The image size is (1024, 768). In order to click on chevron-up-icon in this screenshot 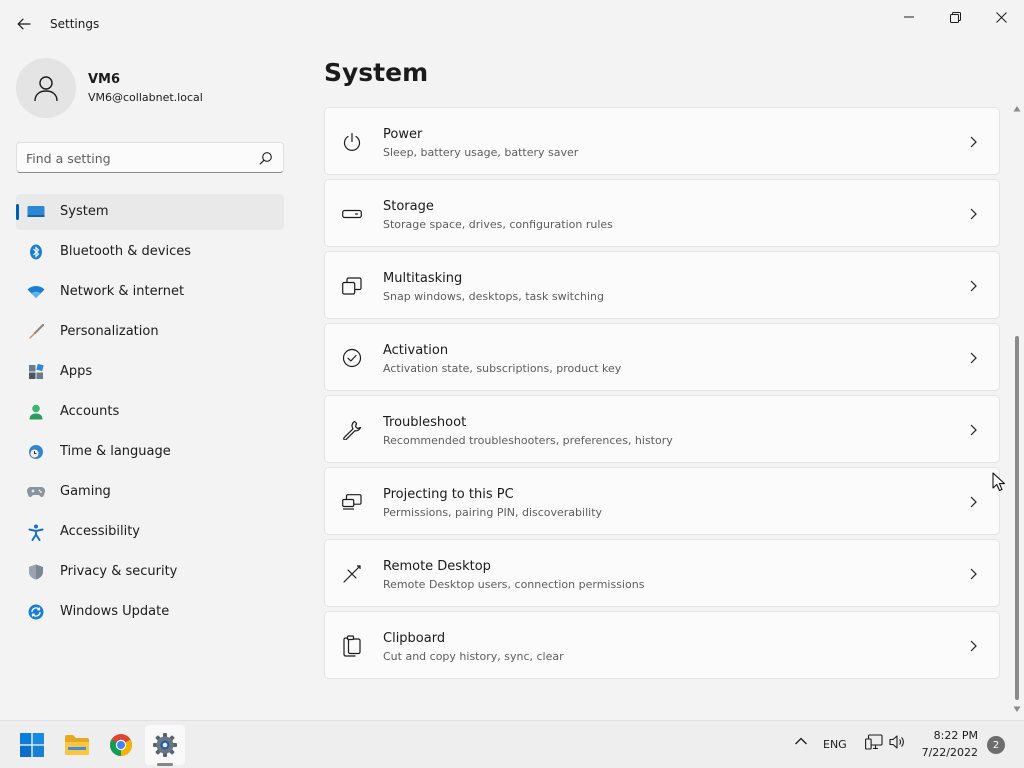, I will do `click(801, 741)`.